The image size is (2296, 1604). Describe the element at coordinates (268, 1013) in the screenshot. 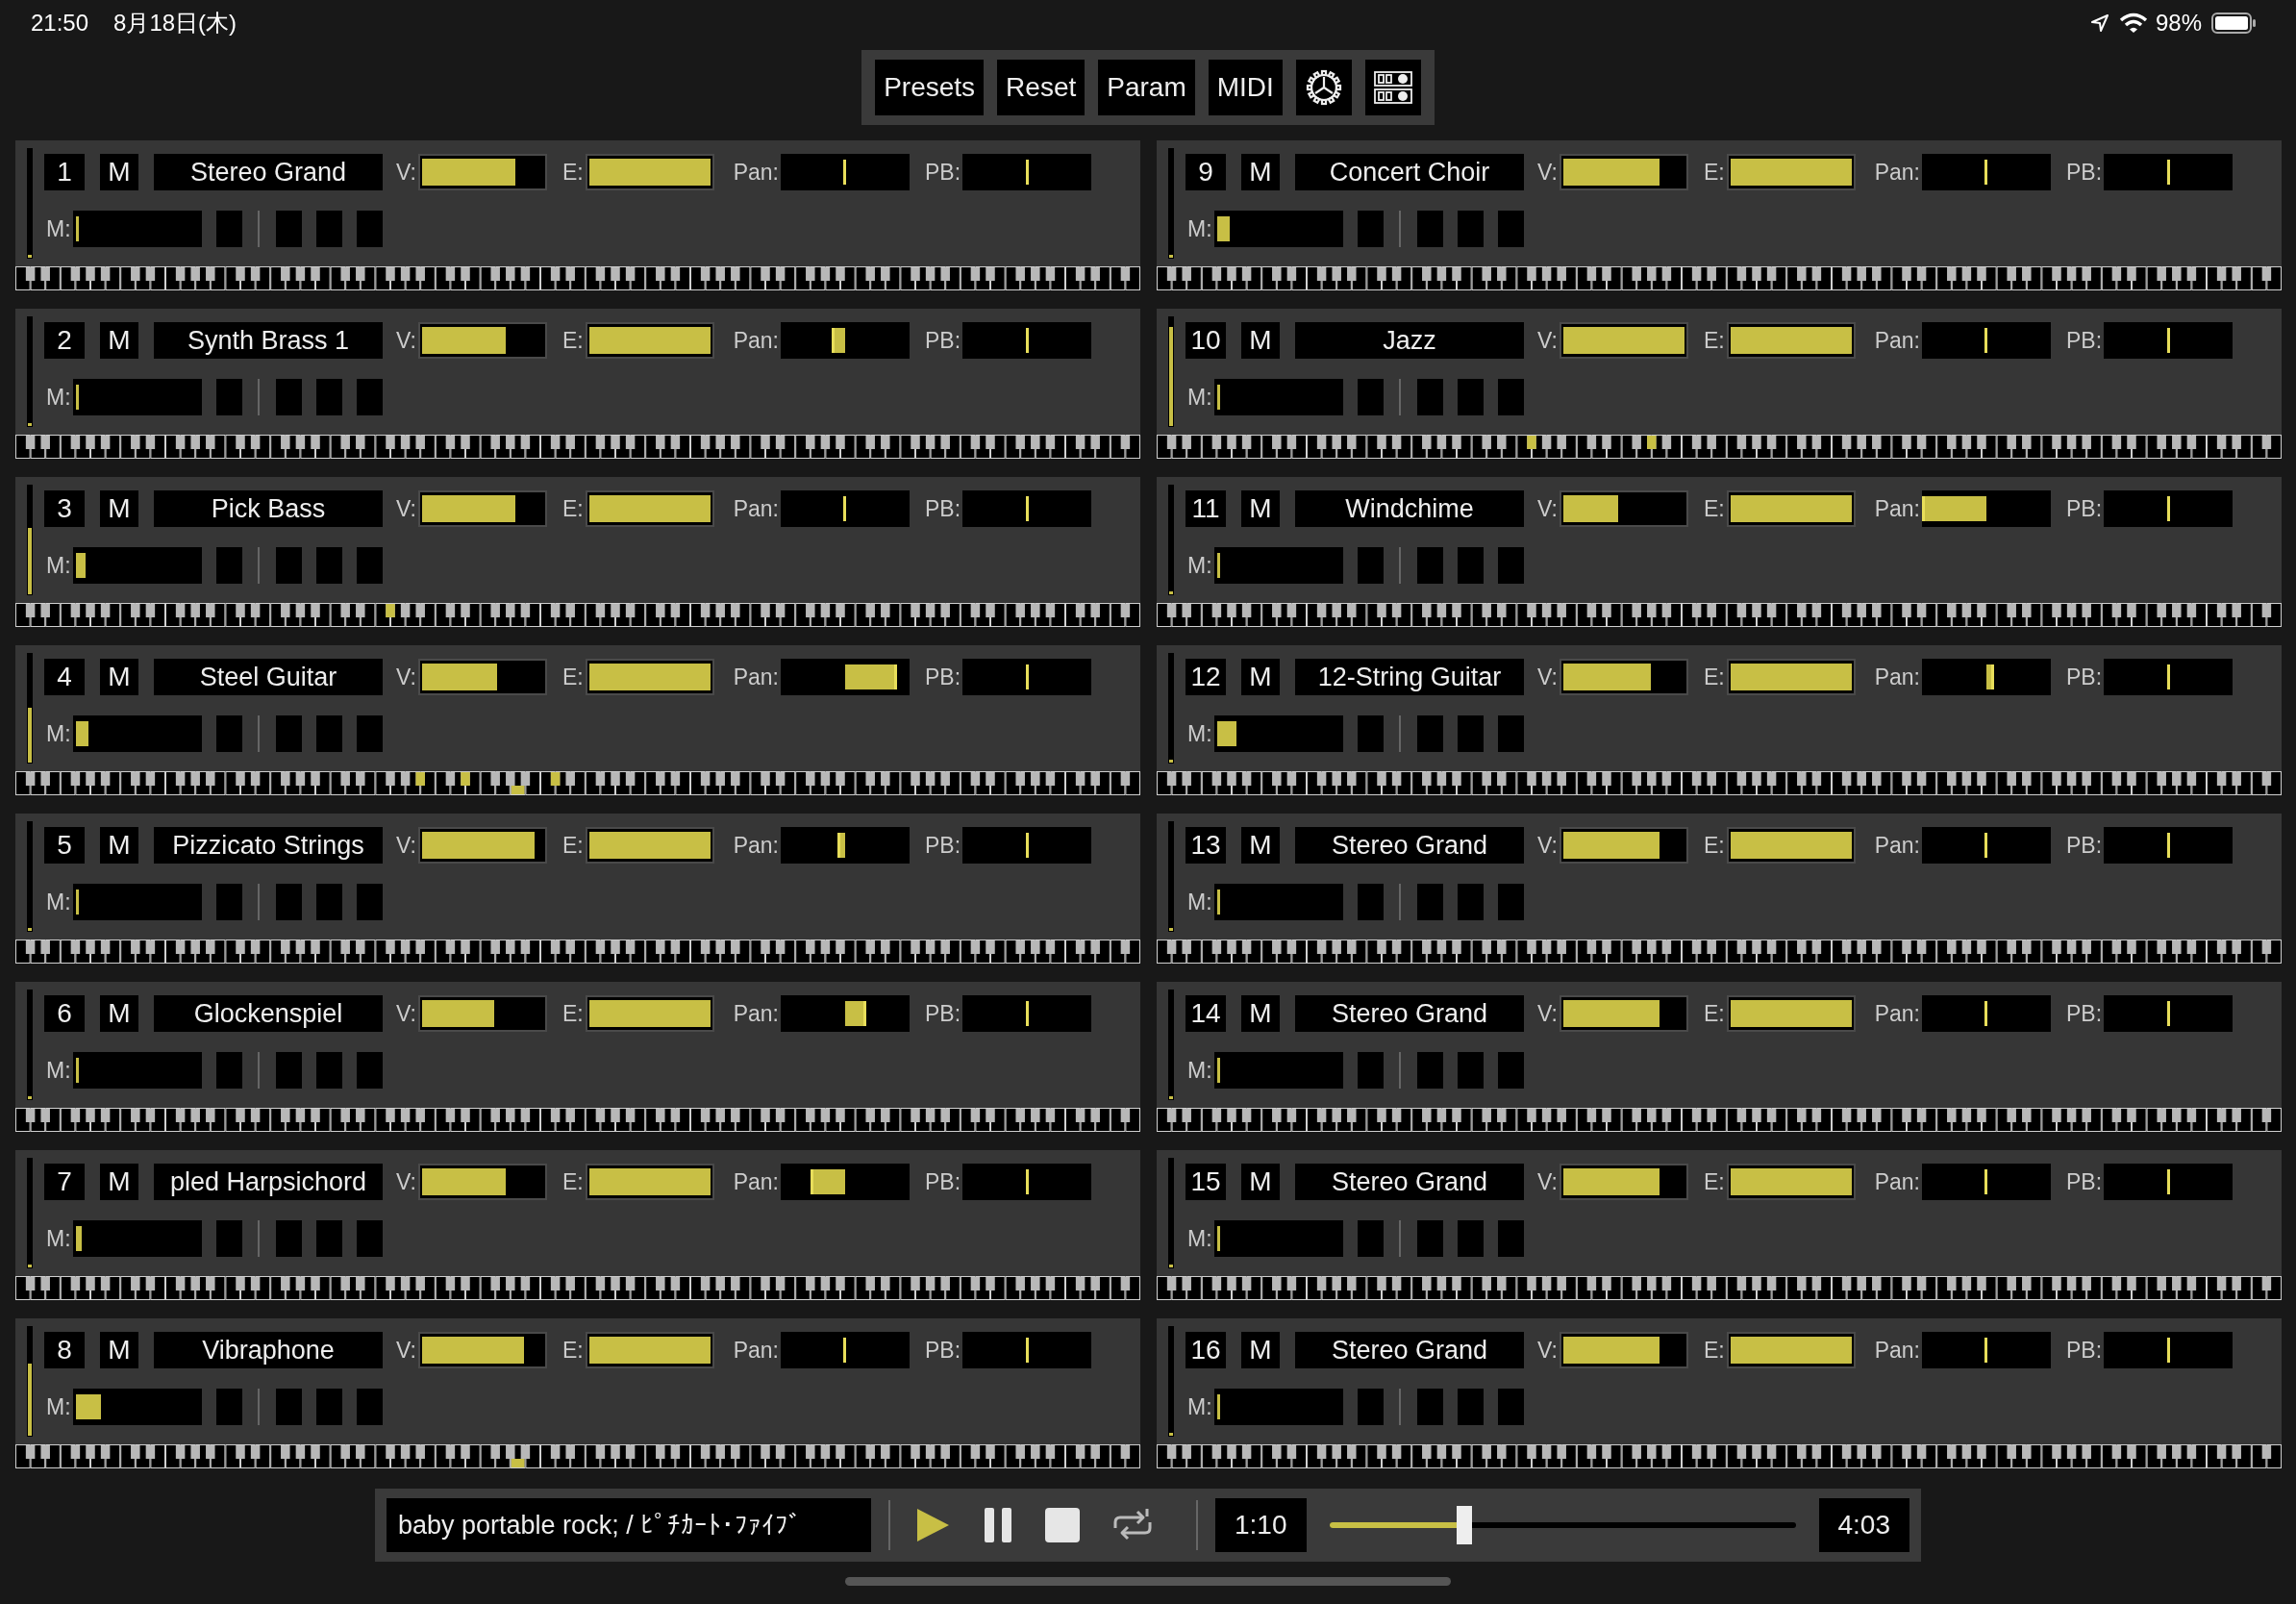

I see `instrument-name: Glockenspiel` at that location.